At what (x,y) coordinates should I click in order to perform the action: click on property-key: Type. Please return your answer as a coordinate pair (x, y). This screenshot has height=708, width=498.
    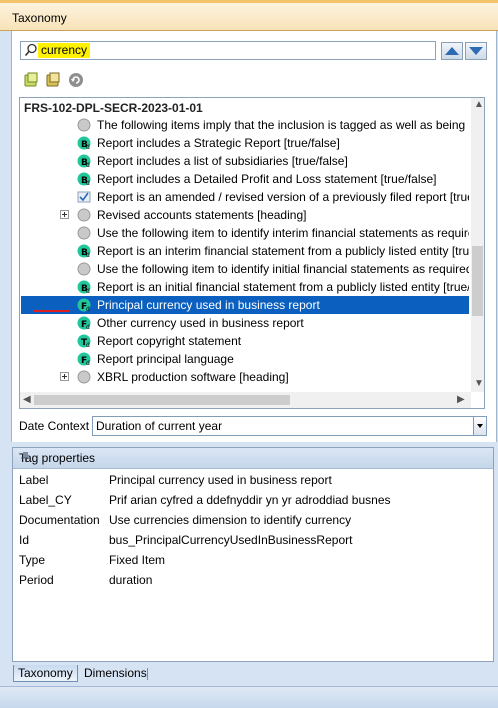
    Looking at the image, I should click on (32, 560).